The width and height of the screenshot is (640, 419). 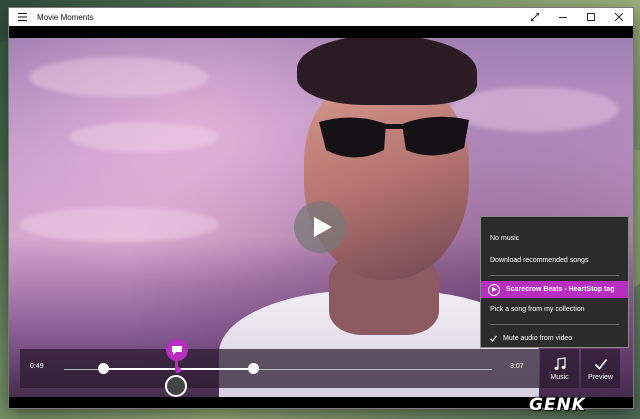 I want to click on play-icon, so click(x=323, y=227).